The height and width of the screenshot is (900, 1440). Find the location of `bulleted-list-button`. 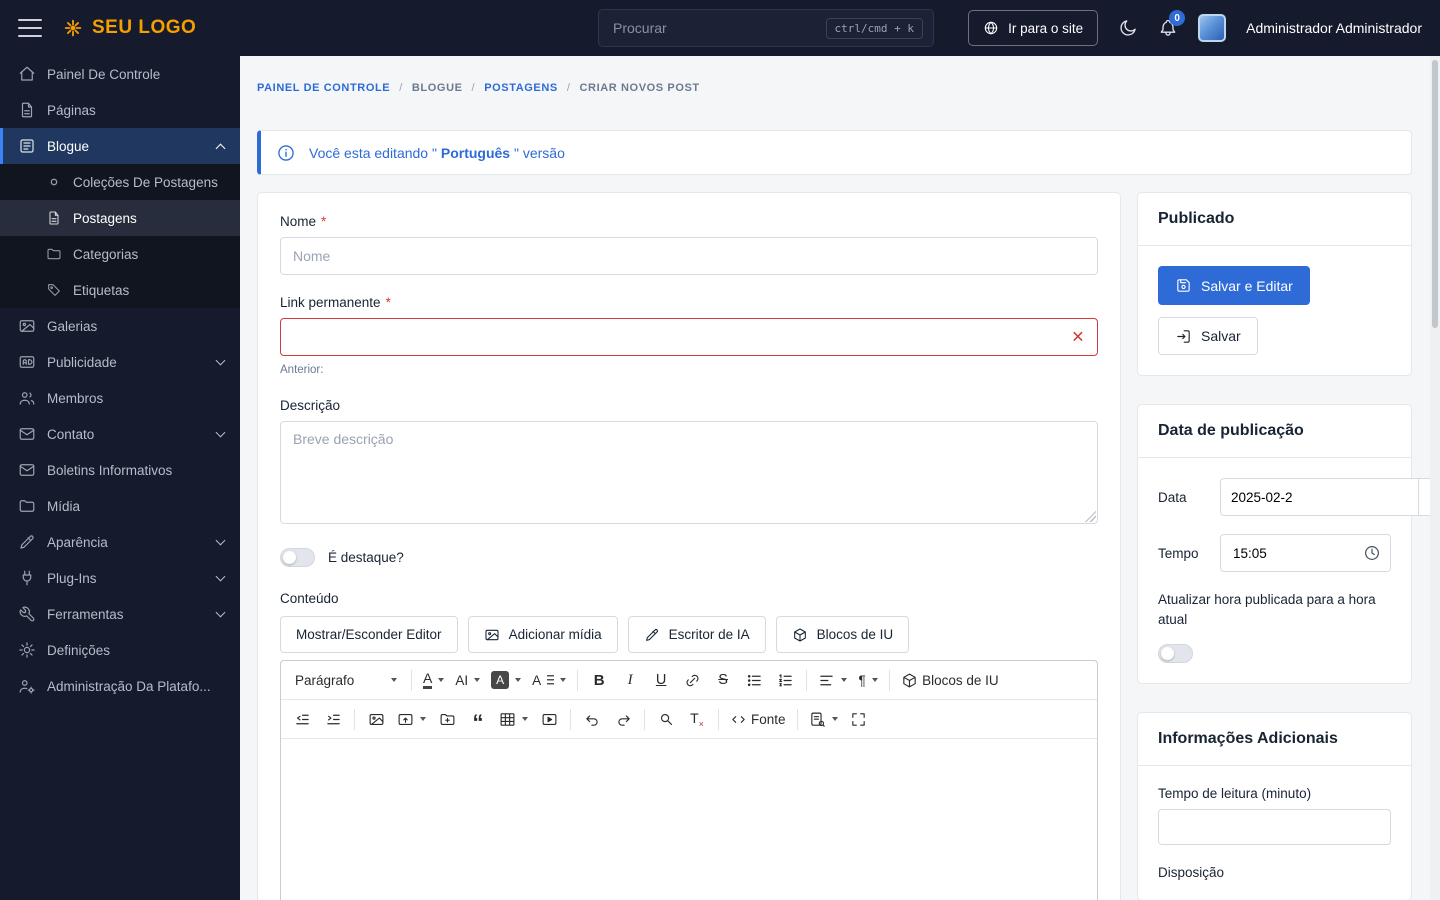

bulleted-list-button is located at coordinates (754, 680).